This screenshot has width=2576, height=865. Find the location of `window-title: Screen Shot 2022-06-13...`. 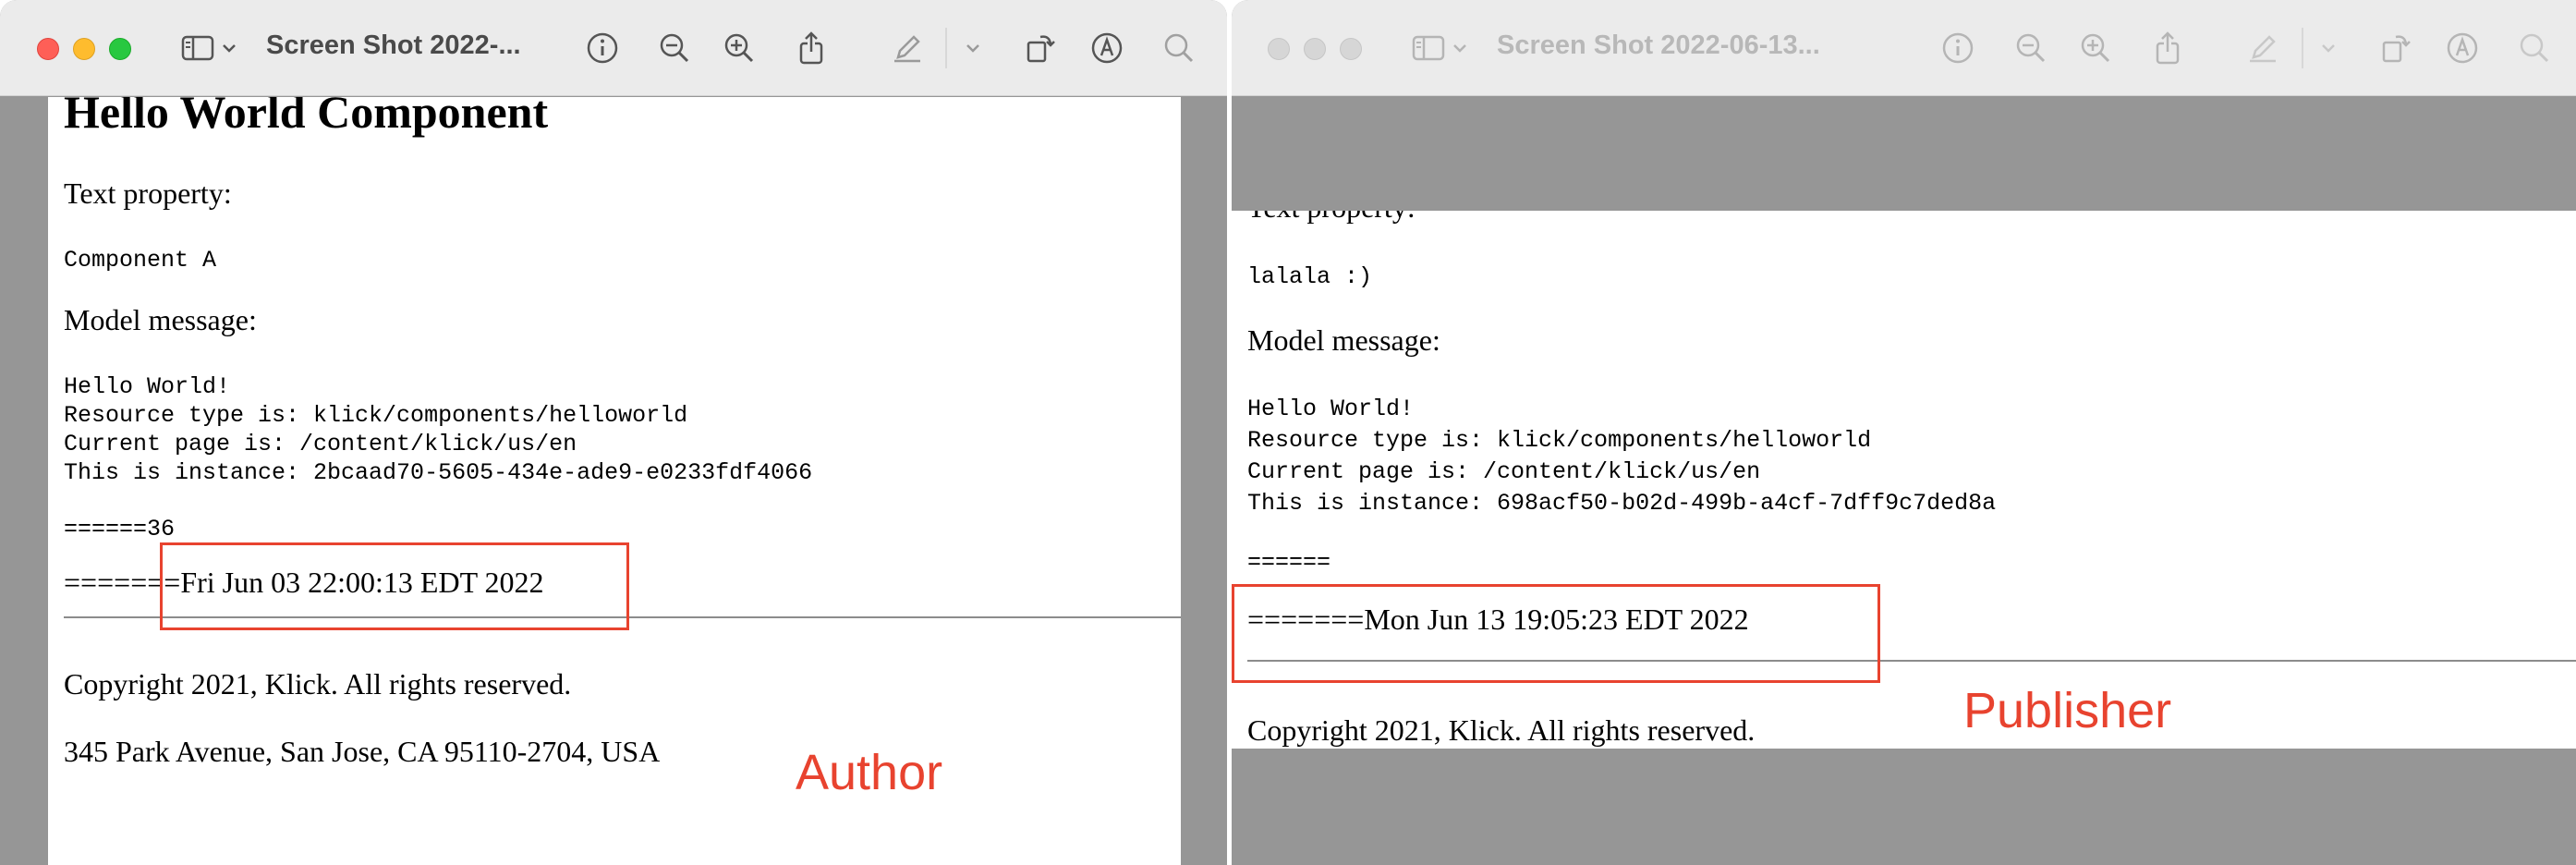

window-title: Screen Shot 2022-06-13... is located at coordinates (1658, 45).